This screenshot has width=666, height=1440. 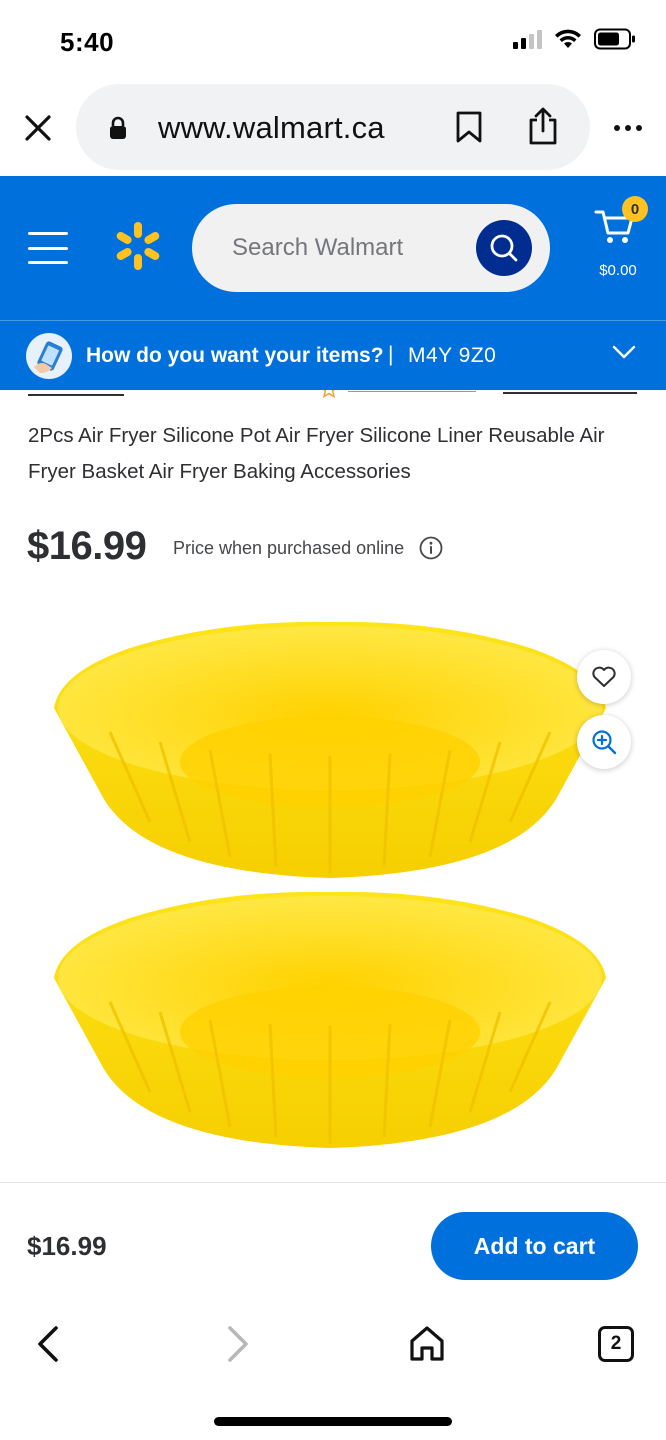 I want to click on zoom-button, so click(x=604, y=742).